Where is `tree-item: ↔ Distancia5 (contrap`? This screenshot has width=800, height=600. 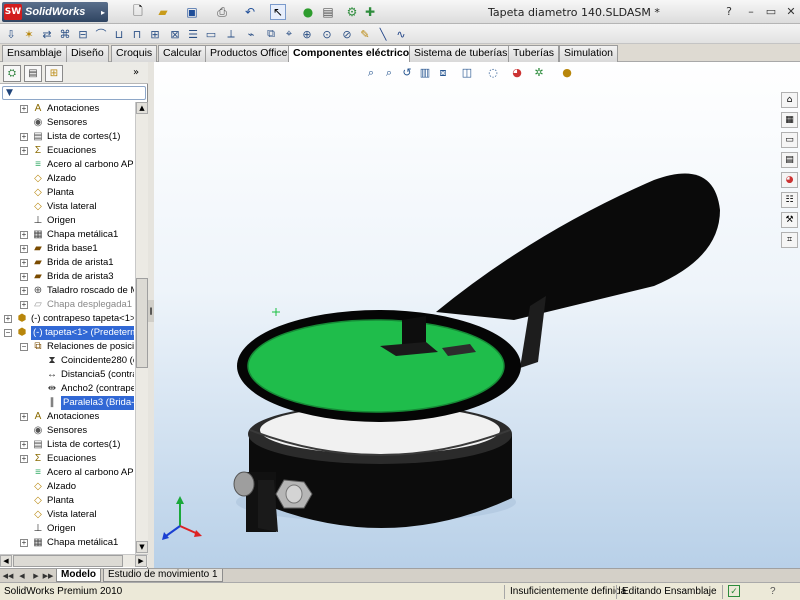
tree-item: ↔ Distancia5 (contrap is located at coordinates (67, 375).